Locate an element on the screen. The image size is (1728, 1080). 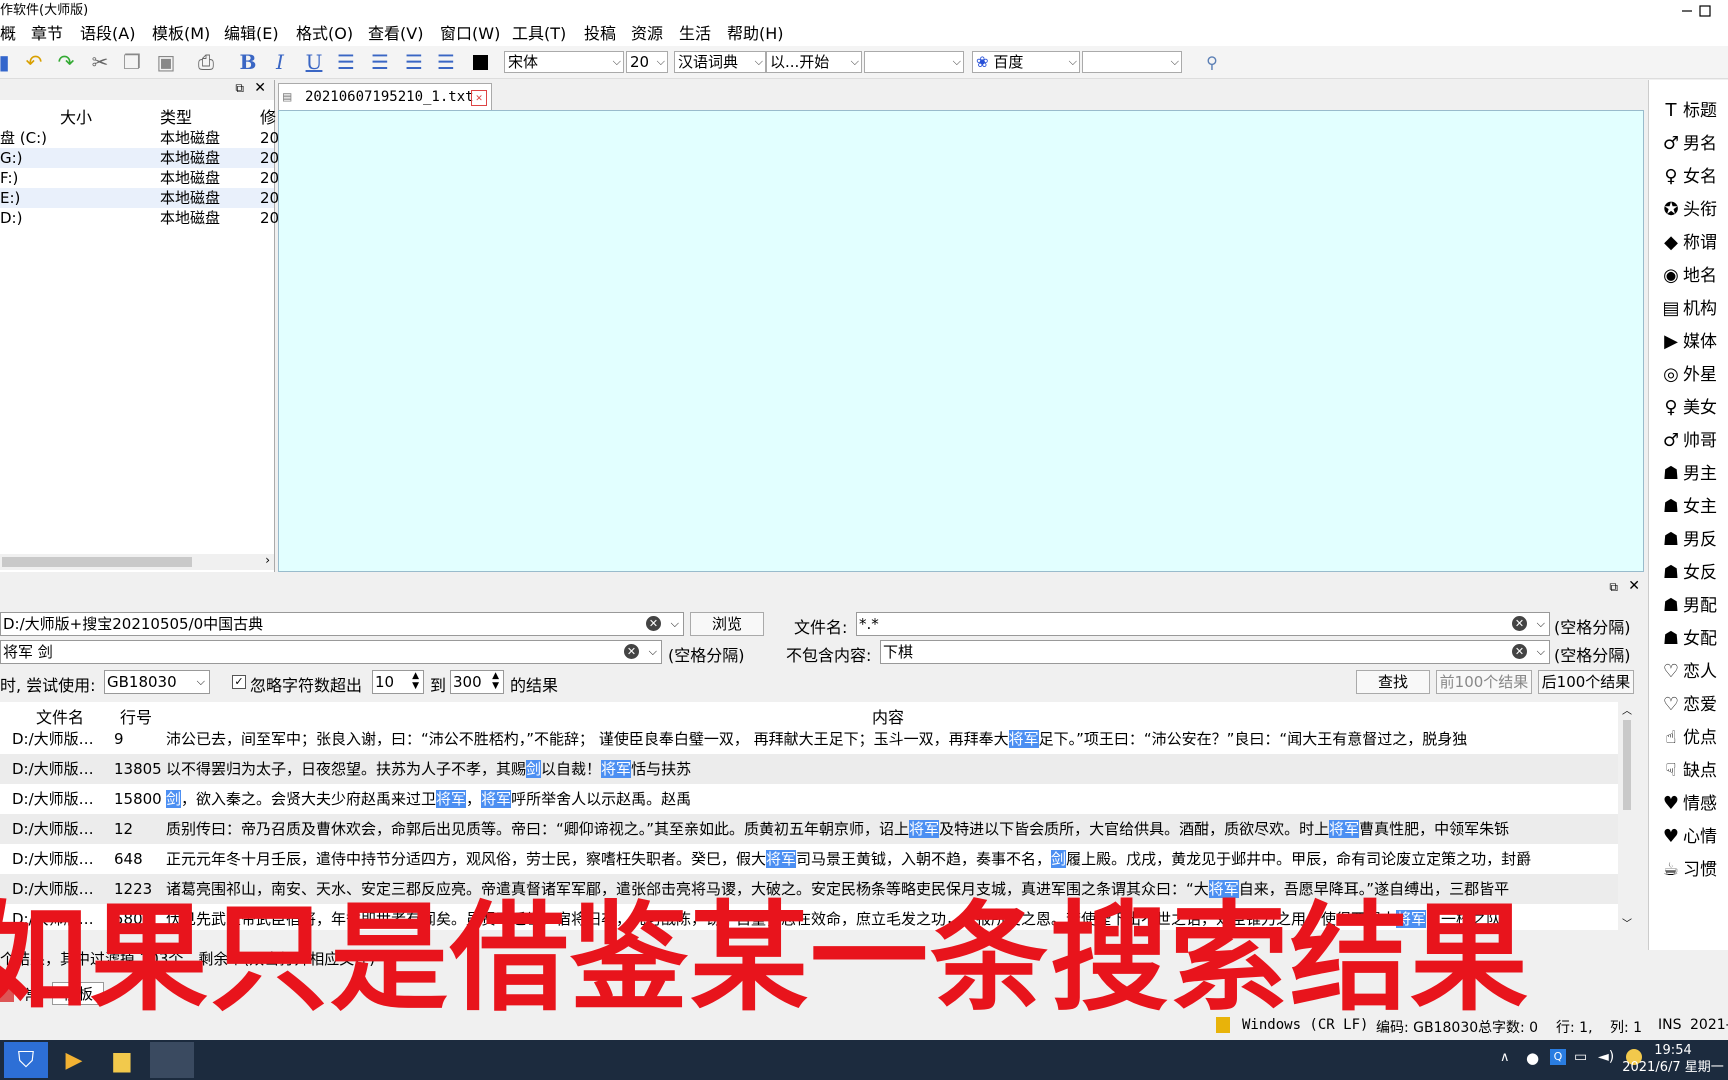
search-icon: ⚲ is located at coordinates (1212, 62).